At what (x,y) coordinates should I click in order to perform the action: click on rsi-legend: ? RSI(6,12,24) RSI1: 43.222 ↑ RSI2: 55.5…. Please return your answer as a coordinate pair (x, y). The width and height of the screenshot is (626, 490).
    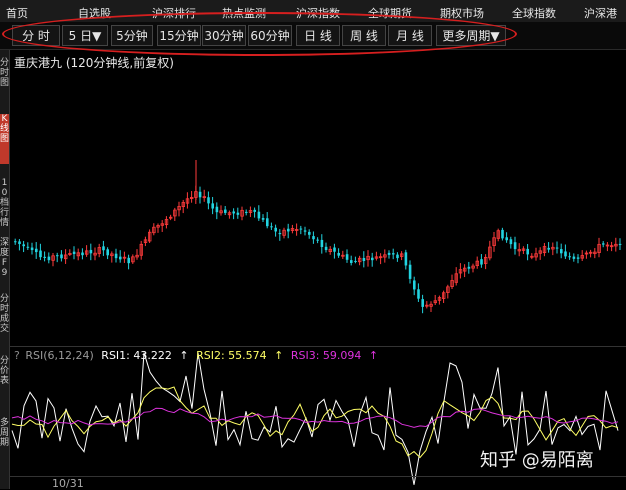
    Looking at the image, I should click on (198, 356).